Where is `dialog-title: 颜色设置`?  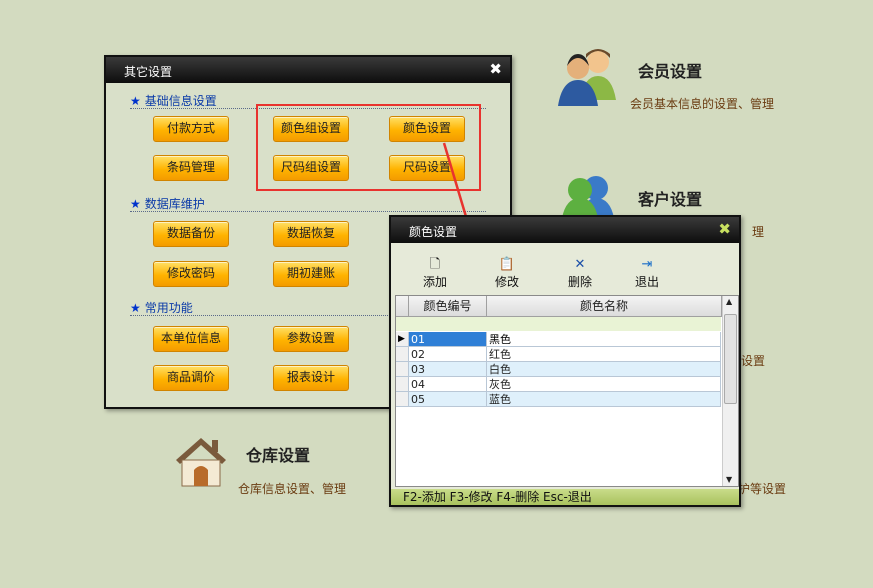 dialog-title: 颜色设置 is located at coordinates (433, 232).